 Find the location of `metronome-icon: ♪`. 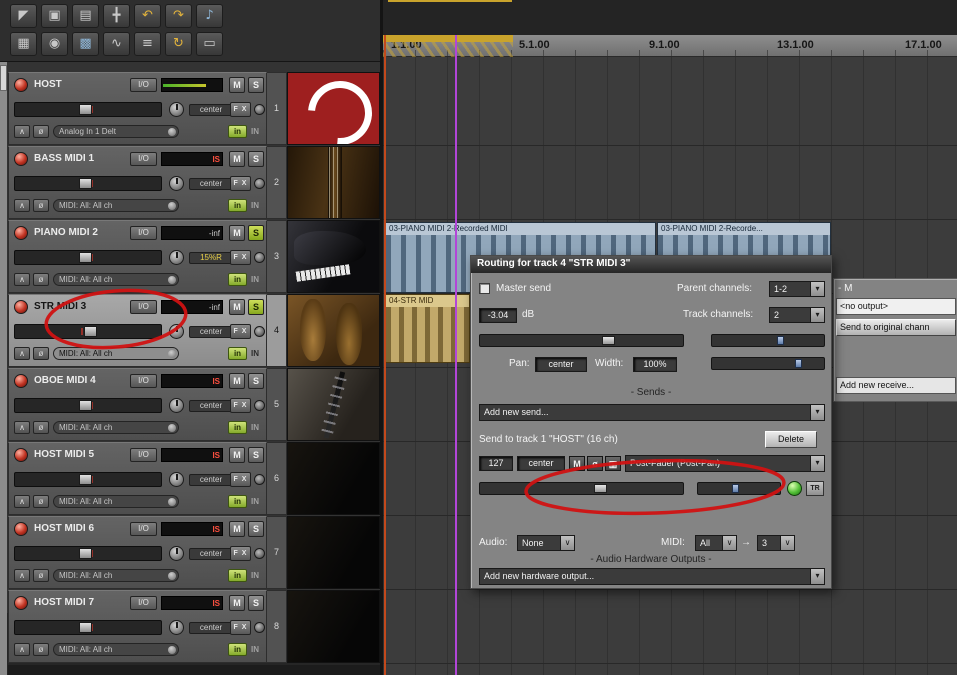

metronome-icon: ♪ is located at coordinates (209, 16).